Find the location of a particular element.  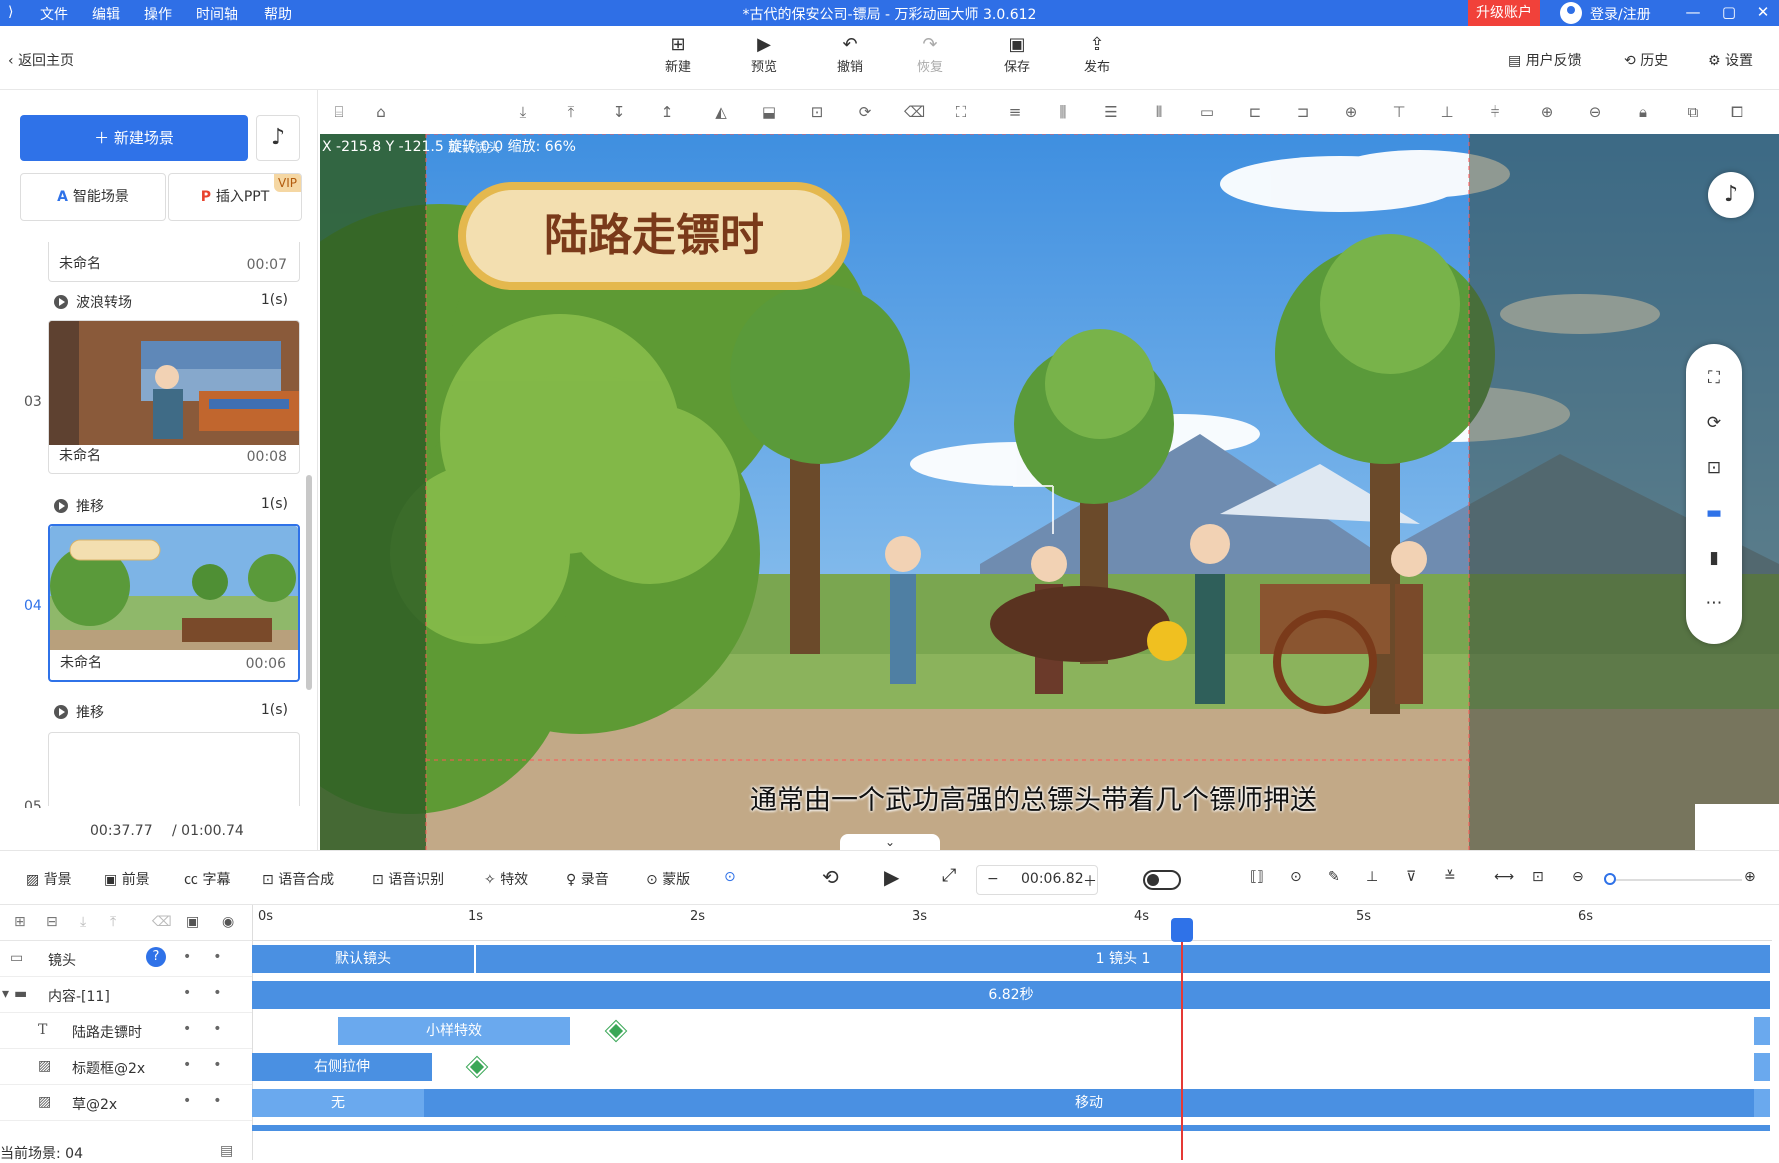

unlock-icon: ⊡ is located at coordinates (1714, 468).